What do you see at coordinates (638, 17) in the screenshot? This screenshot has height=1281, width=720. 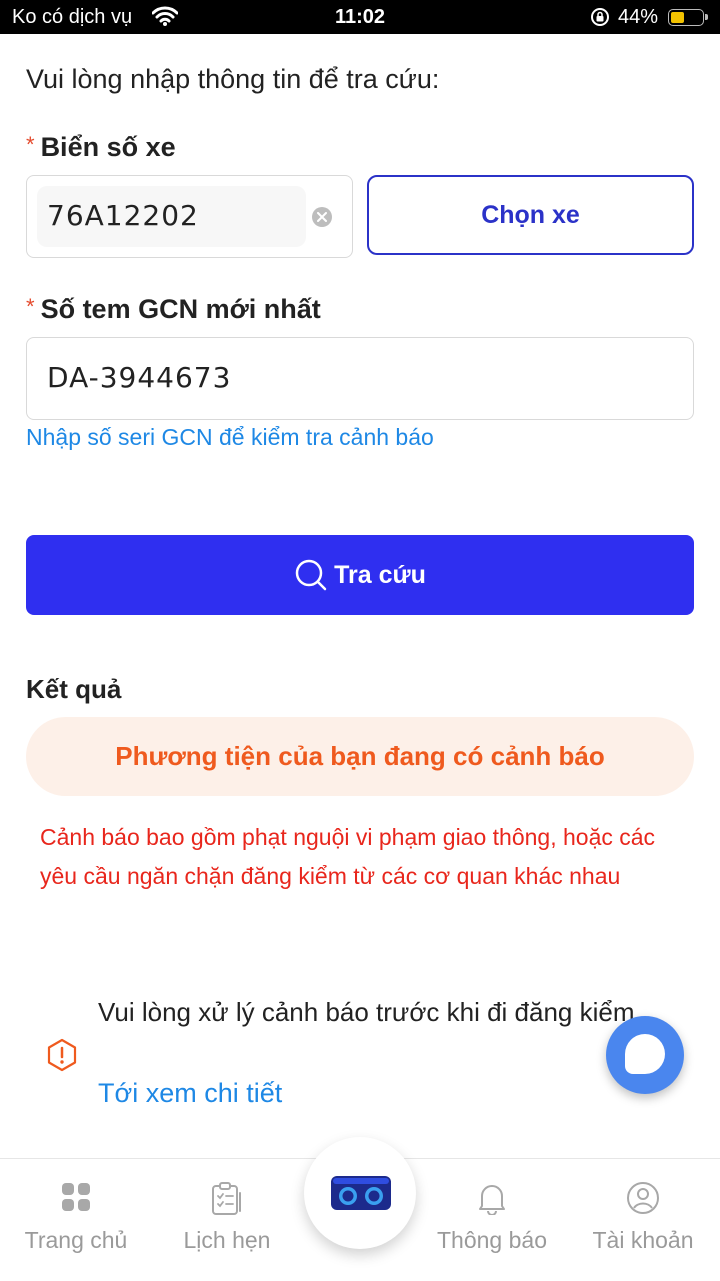 I see `battery-percent: 44%` at bounding box center [638, 17].